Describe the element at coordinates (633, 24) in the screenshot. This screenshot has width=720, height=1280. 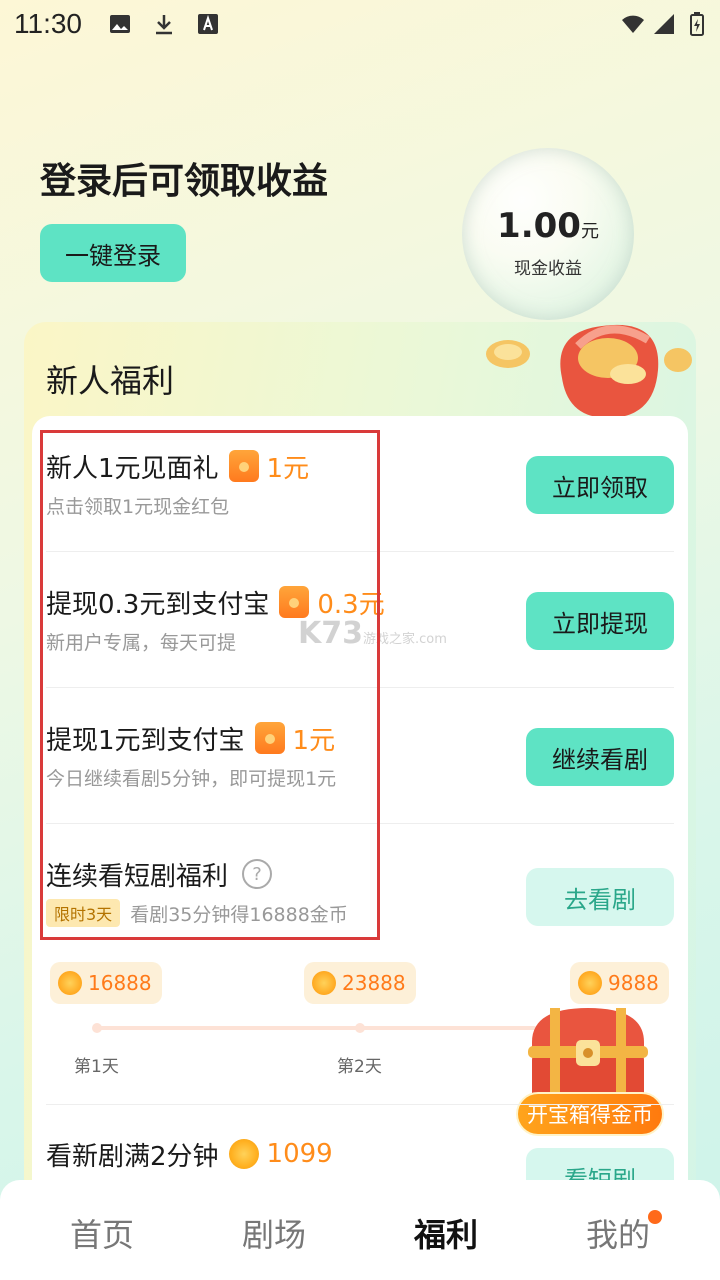
I see `wifi-icon` at that location.